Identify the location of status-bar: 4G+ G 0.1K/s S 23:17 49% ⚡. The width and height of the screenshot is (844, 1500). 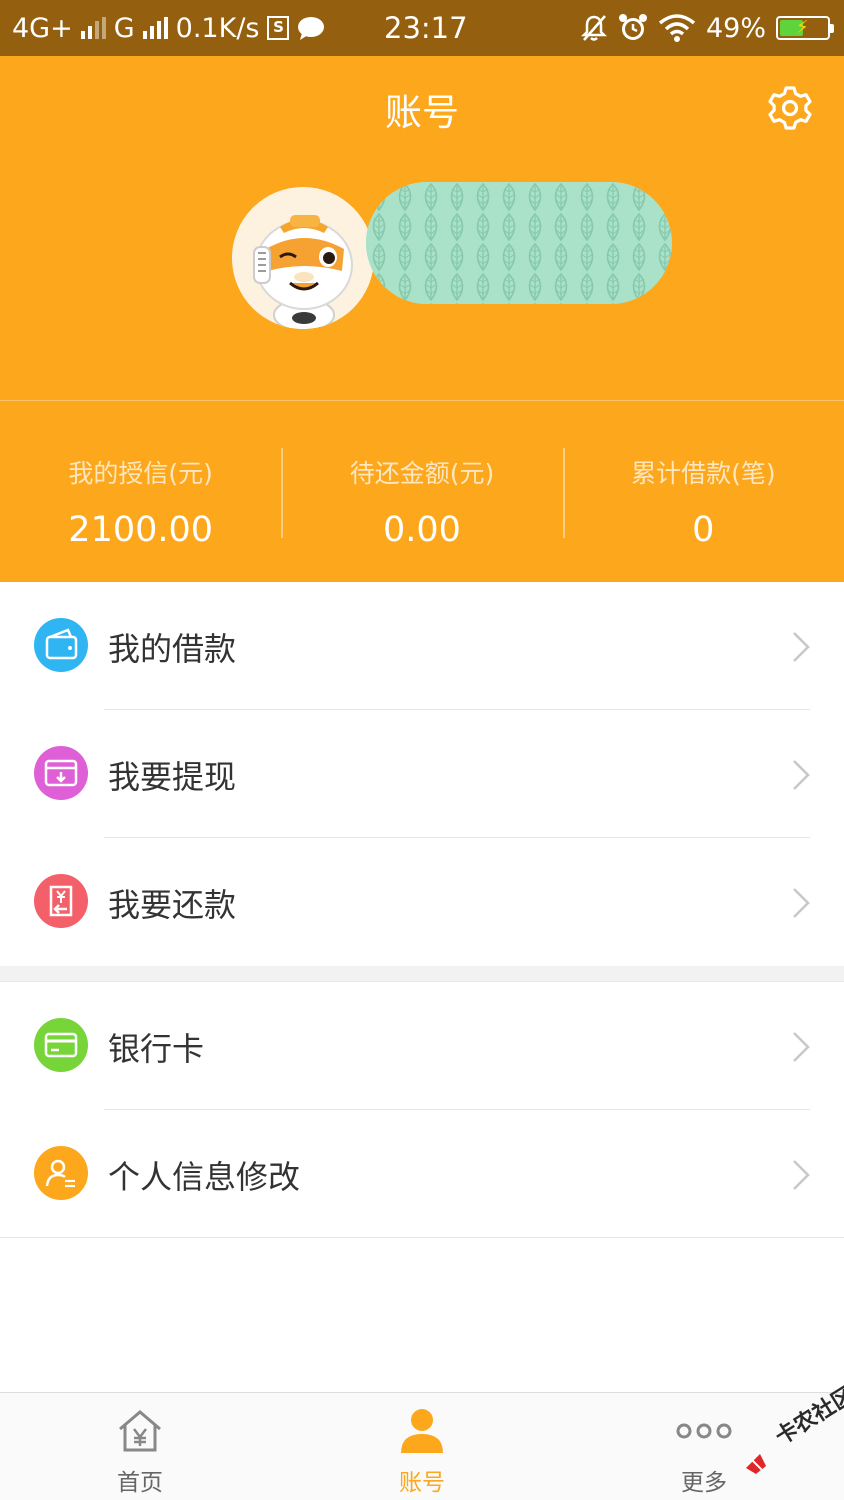
(422, 28).